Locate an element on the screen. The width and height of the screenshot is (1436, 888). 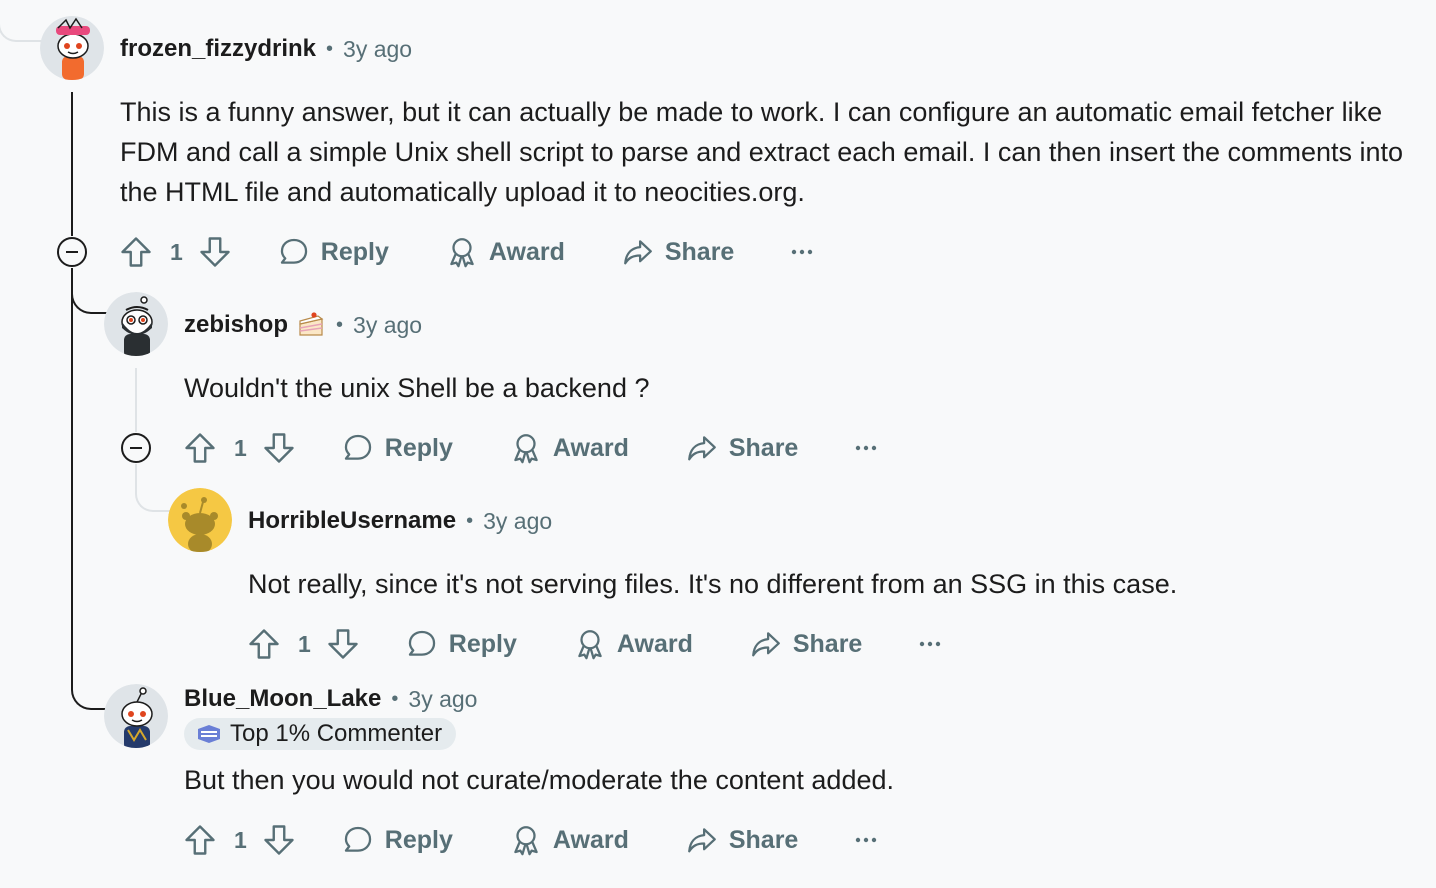
comment-meta: Blue_Moon_Lake • 3y ago is located at coordinates (330, 699).